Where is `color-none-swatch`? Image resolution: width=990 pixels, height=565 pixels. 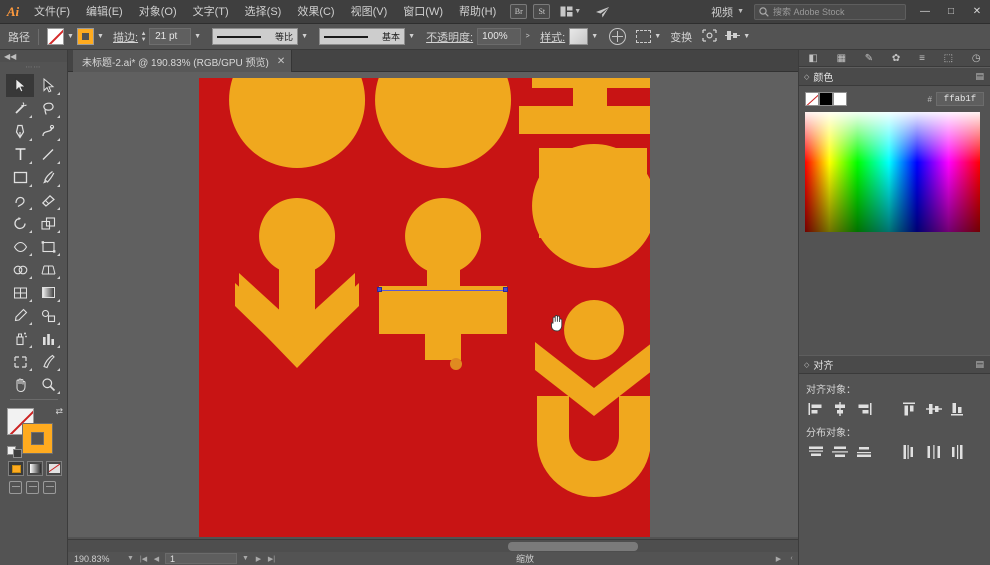
color-none-swatch is located at coordinates (812, 99).